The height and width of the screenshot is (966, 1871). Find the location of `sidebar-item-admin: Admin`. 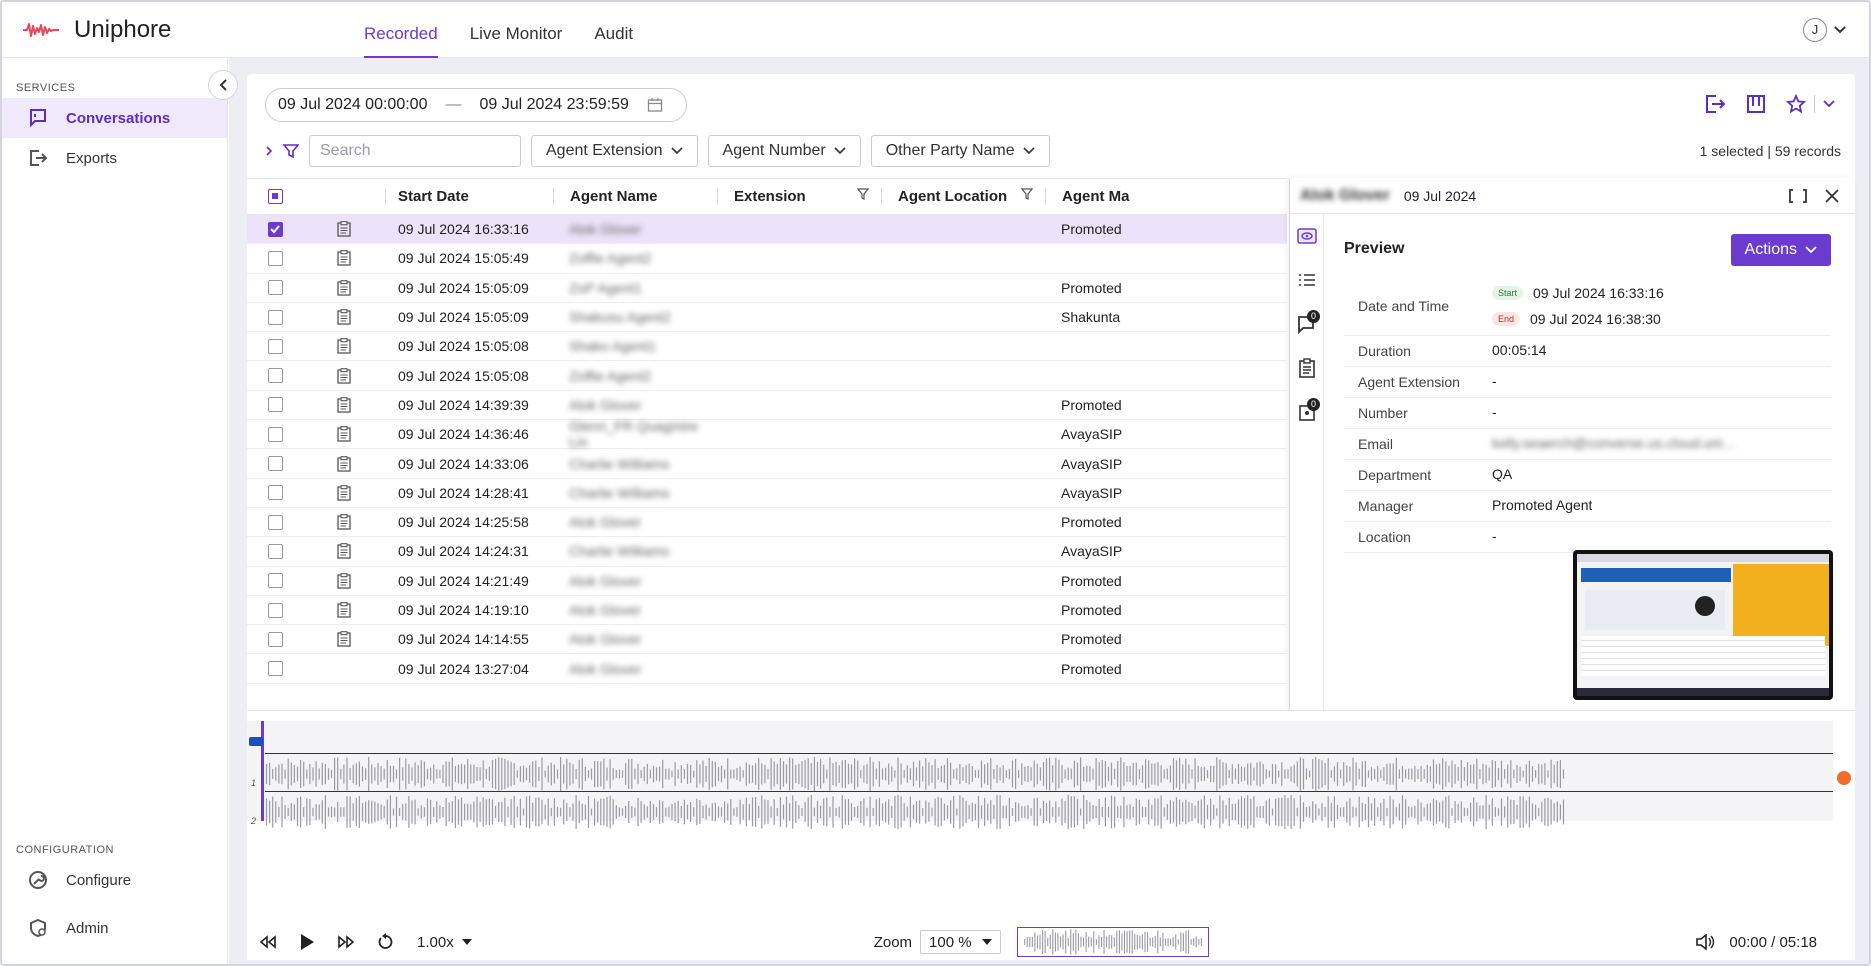

sidebar-item-admin: Admin is located at coordinates (114, 928).